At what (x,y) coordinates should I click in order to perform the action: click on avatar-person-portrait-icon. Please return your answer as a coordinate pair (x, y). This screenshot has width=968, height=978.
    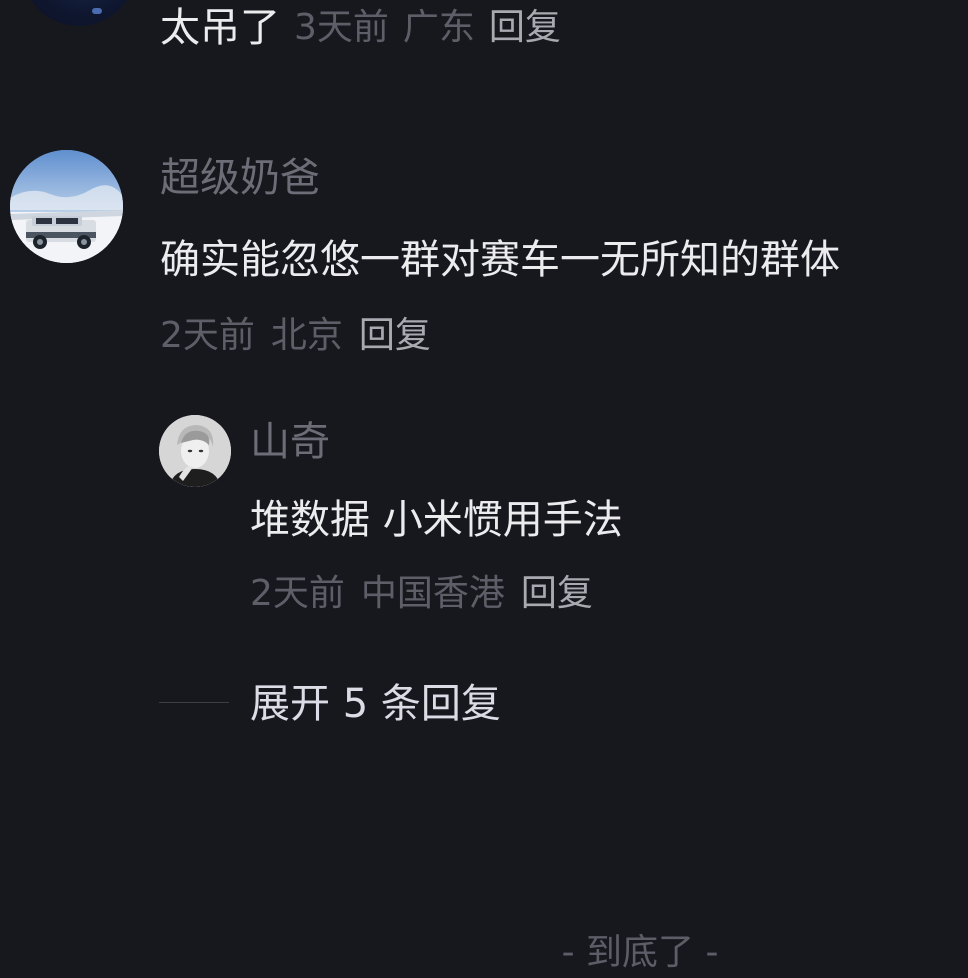
    Looking at the image, I should click on (195, 451).